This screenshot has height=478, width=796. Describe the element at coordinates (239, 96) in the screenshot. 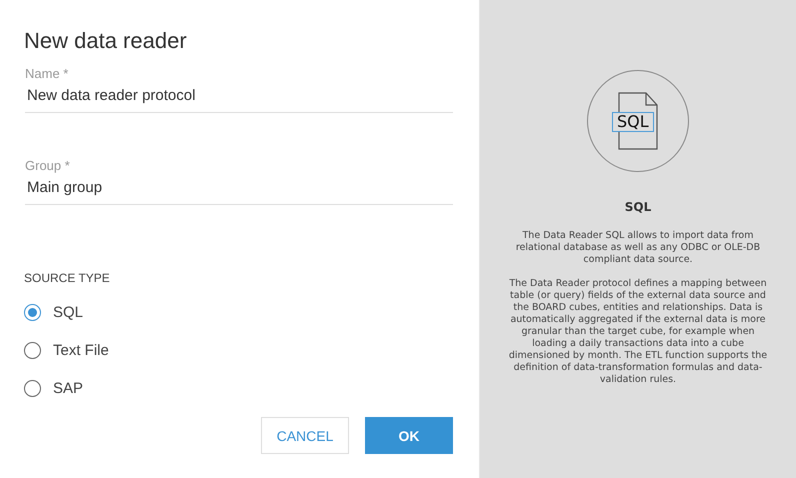

I see `field-input: New data reader protocol` at that location.